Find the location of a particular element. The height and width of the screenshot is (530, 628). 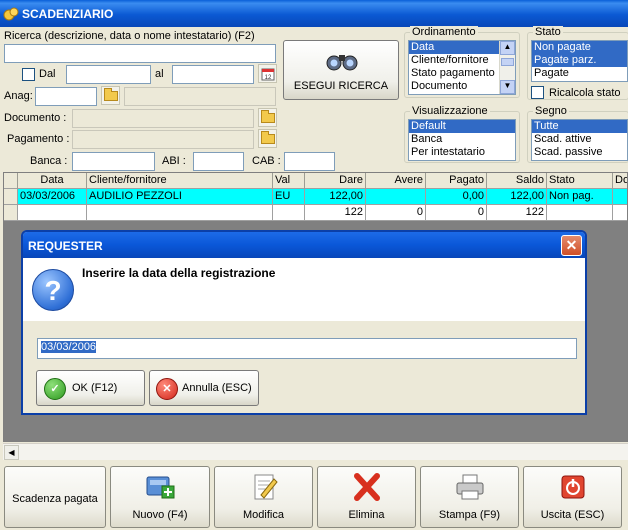

edit-icon is located at coordinates (266, 487).